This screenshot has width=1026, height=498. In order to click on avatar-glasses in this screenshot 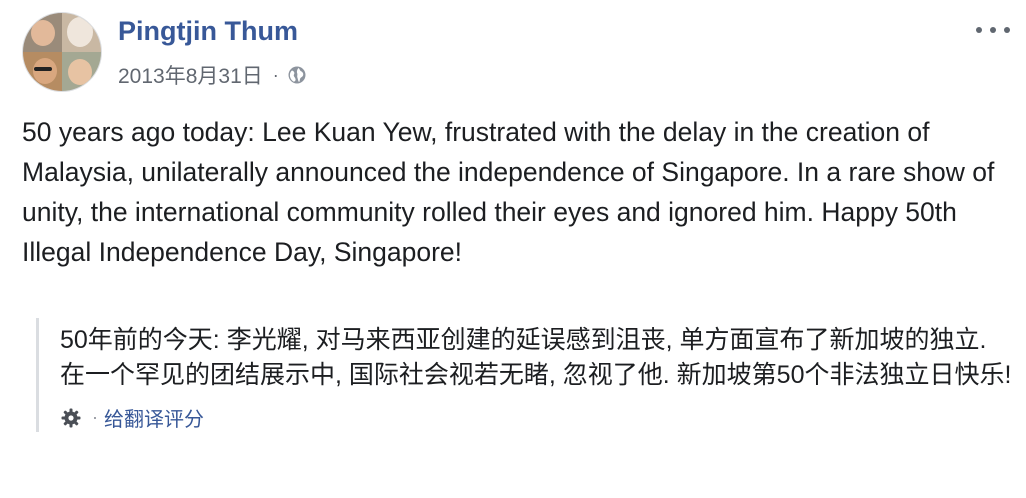, I will do `click(43, 69)`.